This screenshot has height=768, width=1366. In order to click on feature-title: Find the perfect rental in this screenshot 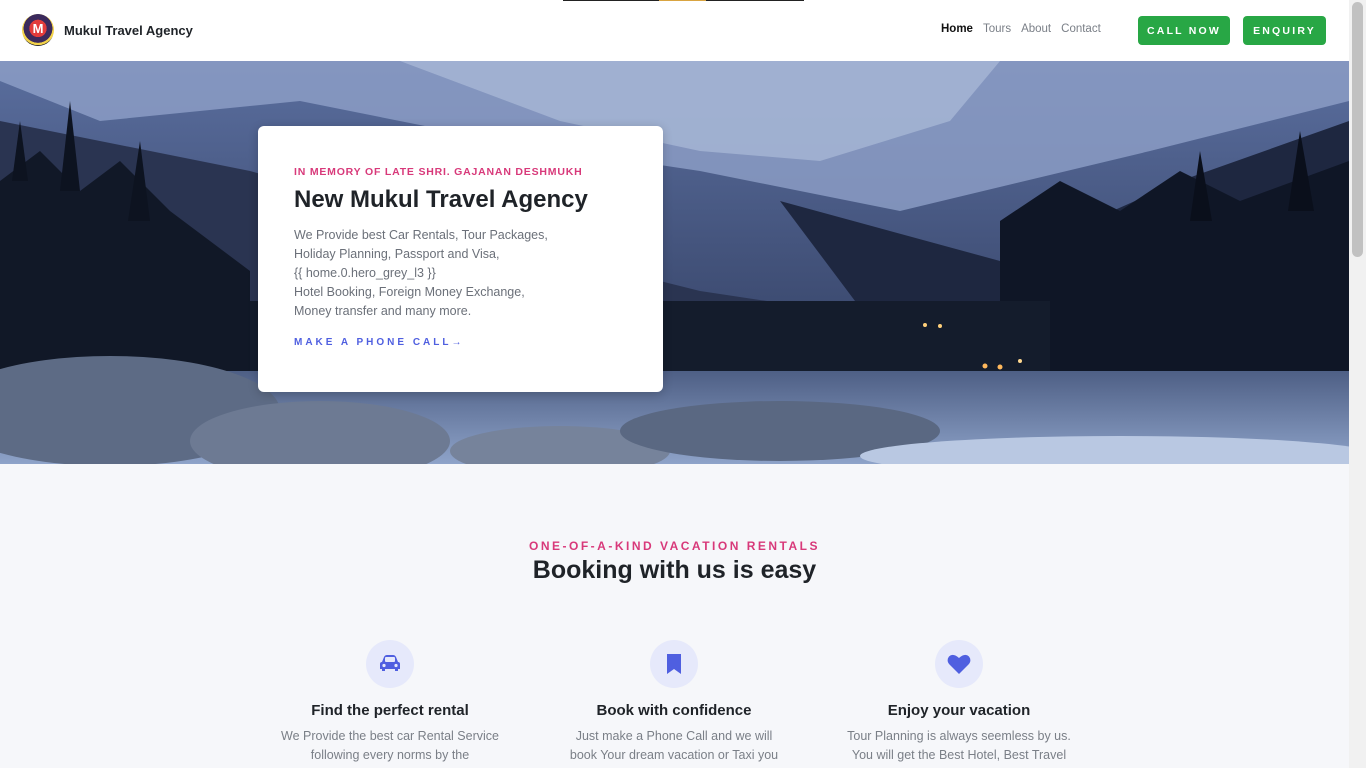, I will do `click(390, 710)`.